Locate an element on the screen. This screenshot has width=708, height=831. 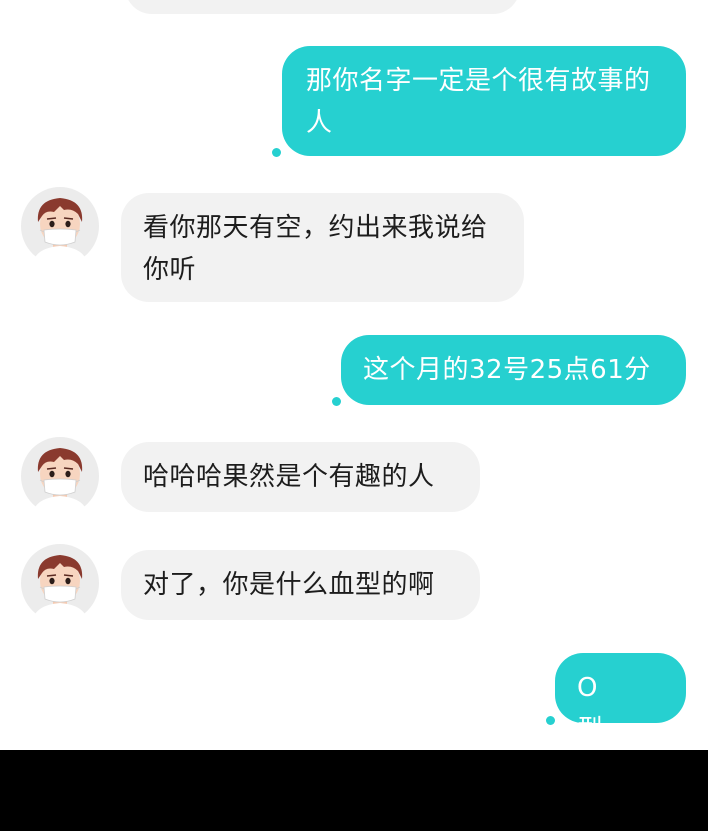
outgoing-message-bubble: 这个月的32号25点61分 is located at coordinates (513, 370).